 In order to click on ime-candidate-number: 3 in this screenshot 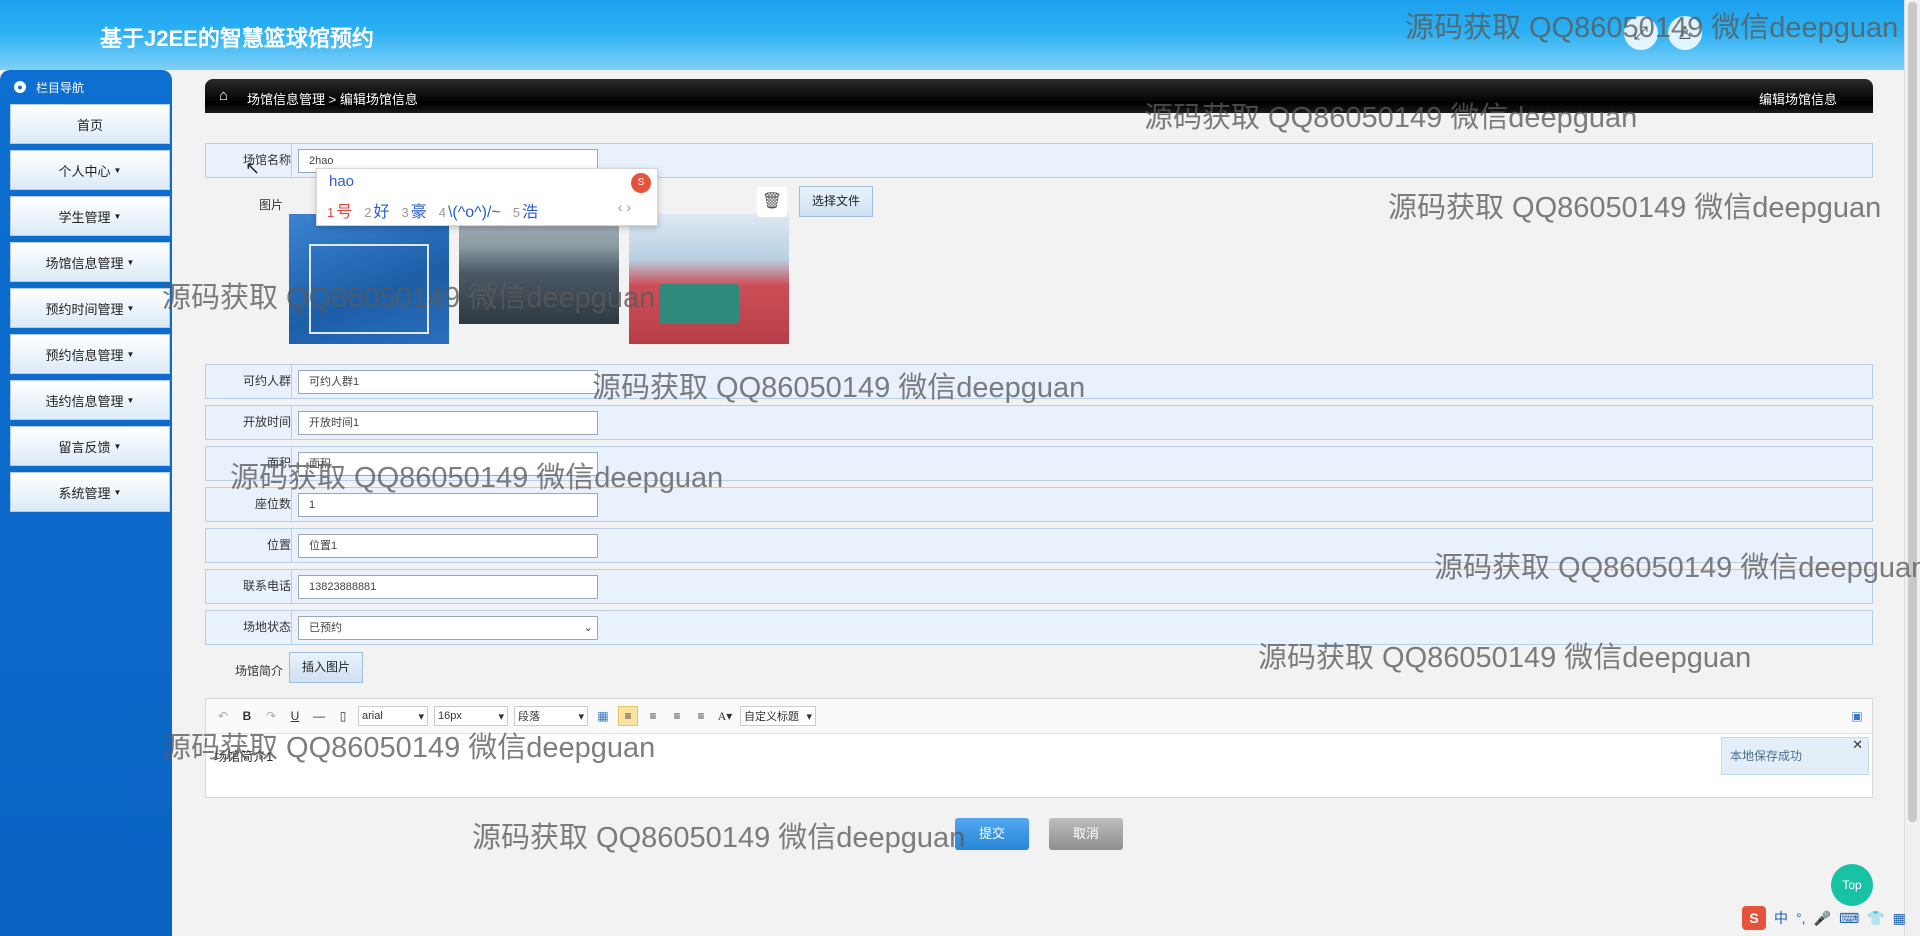, I will do `click(405, 212)`.